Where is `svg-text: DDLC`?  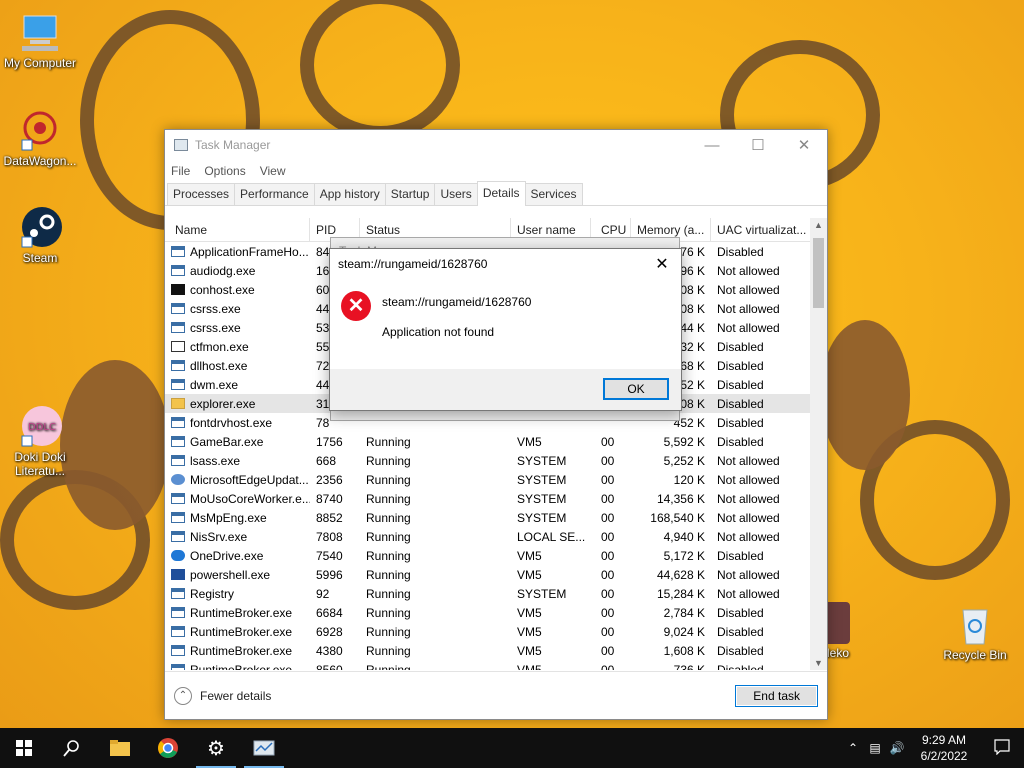
svg-text: DDLC is located at coordinates (42, 427).